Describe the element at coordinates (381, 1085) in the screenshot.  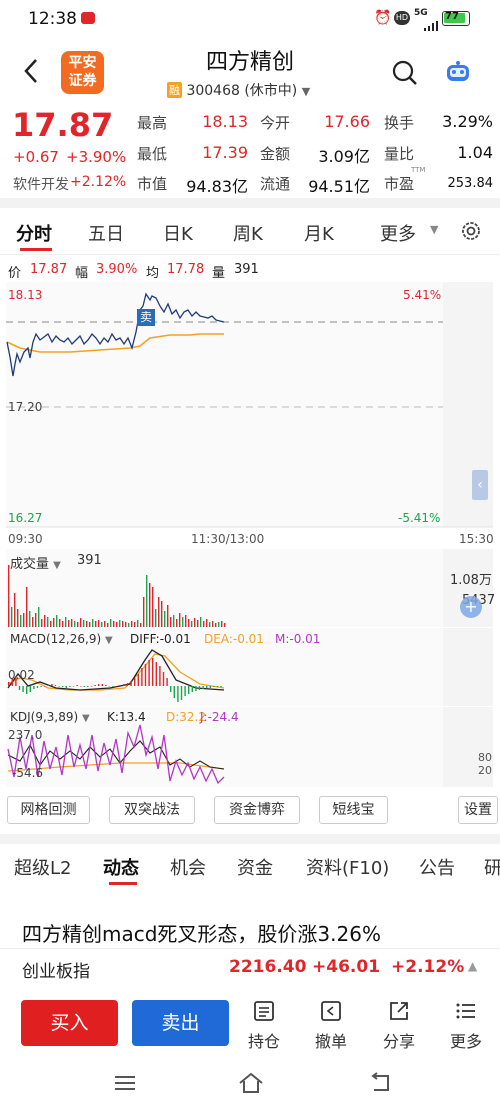
I see `nav-back-icon` at that location.